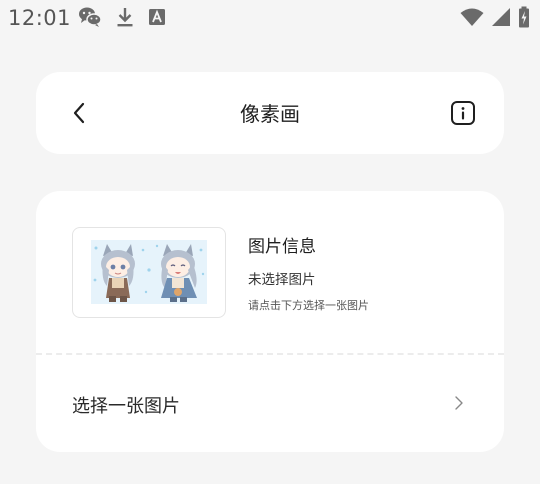  I want to click on wifi-icon, so click(472, 17).